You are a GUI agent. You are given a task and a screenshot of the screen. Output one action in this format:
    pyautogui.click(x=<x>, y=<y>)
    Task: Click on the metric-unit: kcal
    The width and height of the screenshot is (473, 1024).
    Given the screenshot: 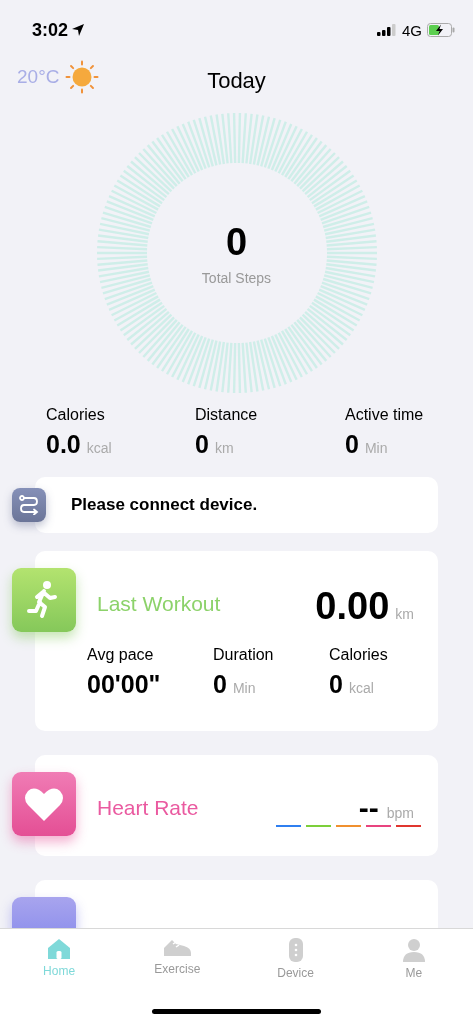 What is the action you would take?
    pyautogui.click(x=361, y=688)
    